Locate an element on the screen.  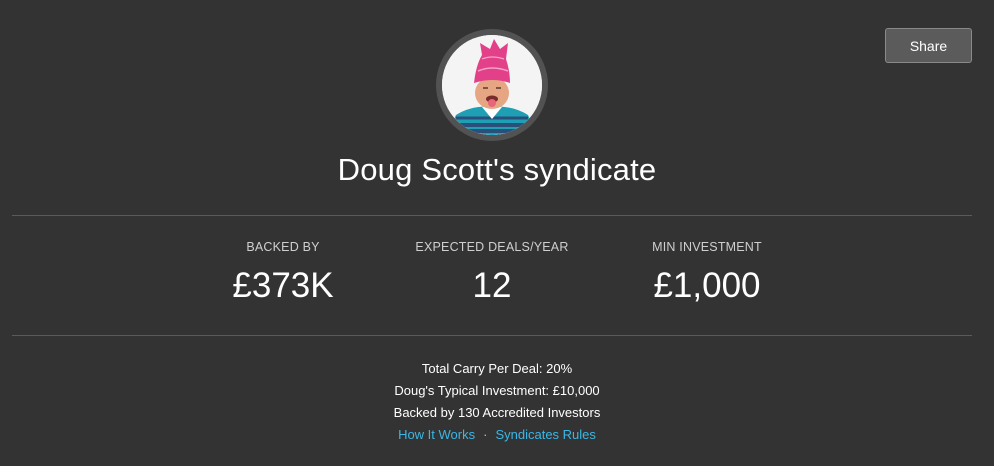
stat-min-investment: MIN INVESTMENT £1,000 is located at coordinates (707, 273).